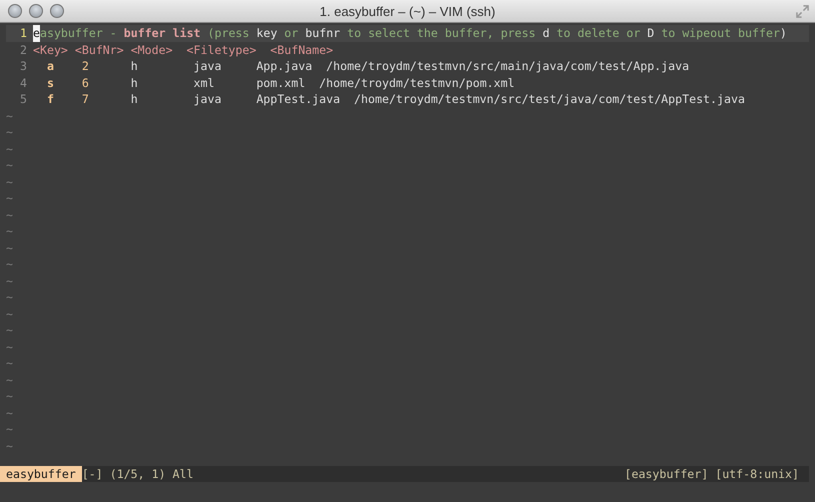 Image resolution: width=815 pixels, height=502 pixels. Describe the element at coordinates (162, 33) in the screenshot. I see `editor-text: buffer list` at that location.